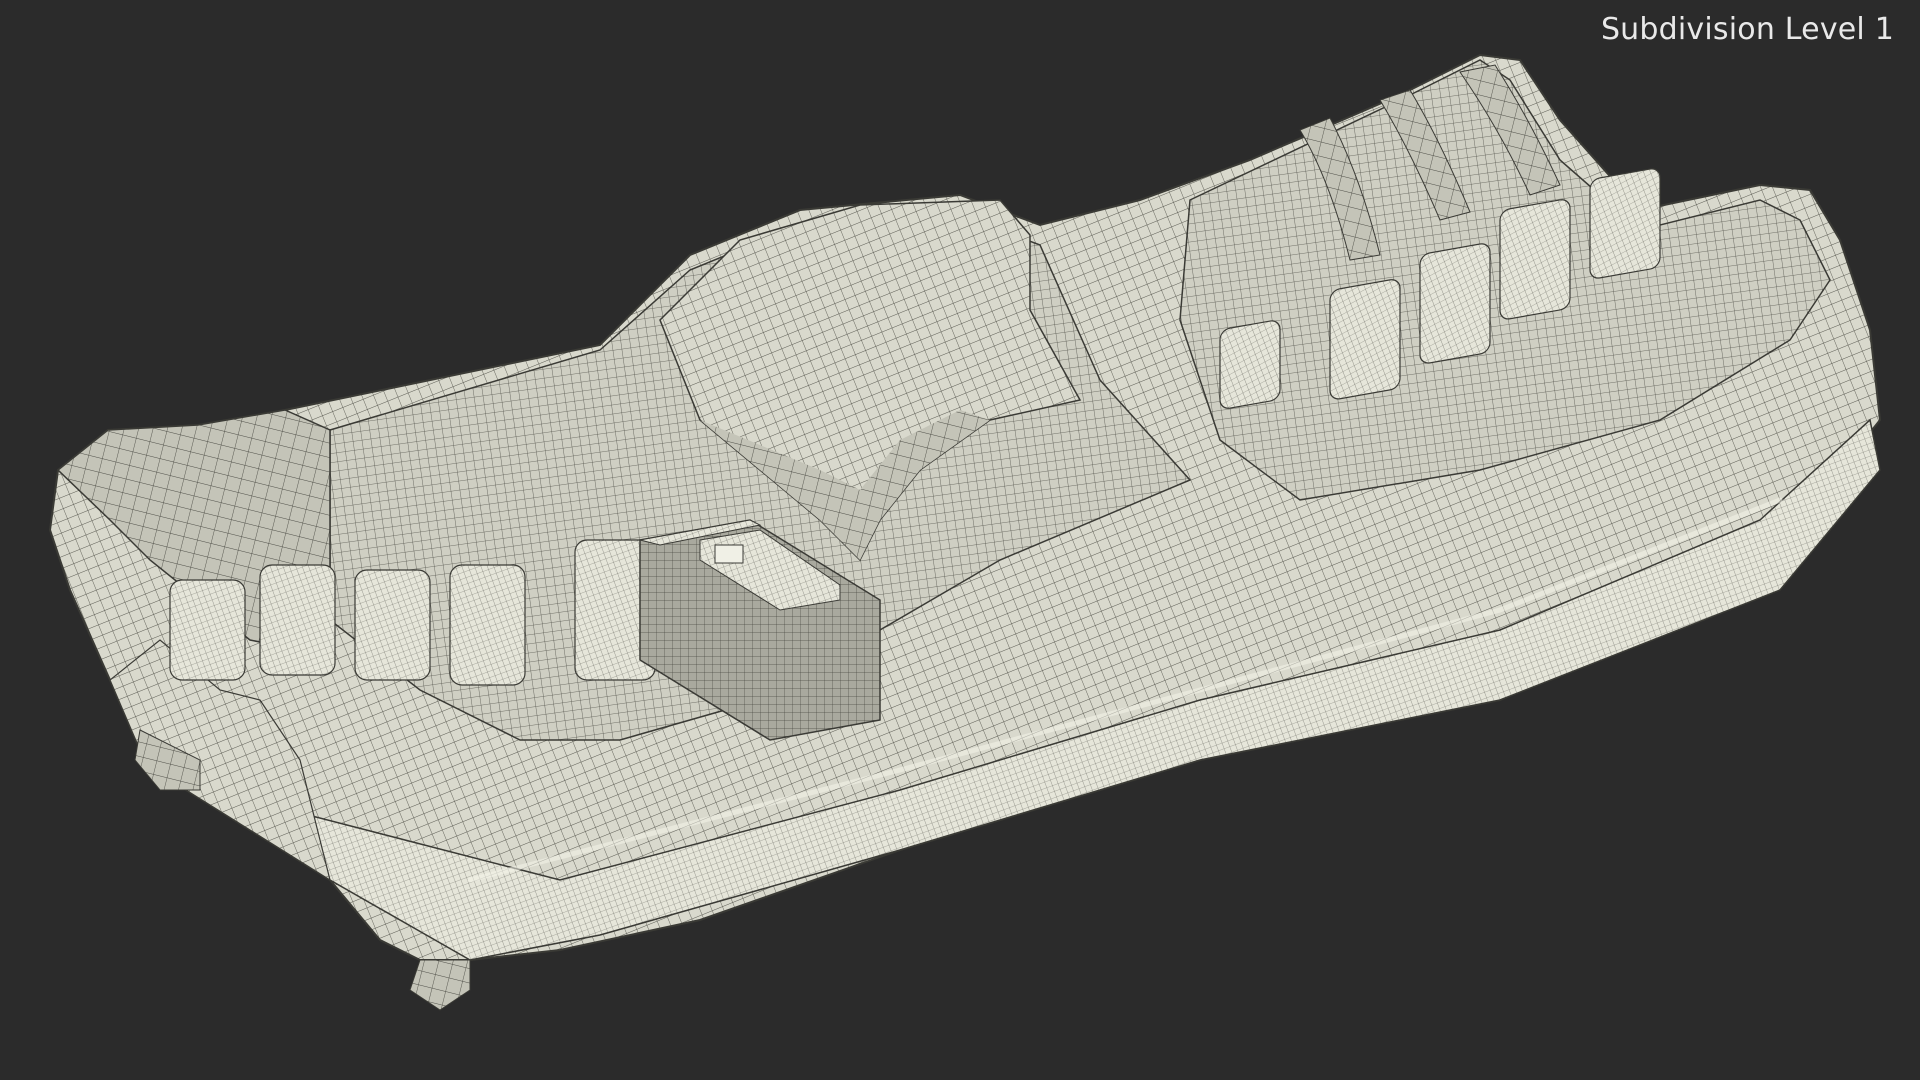 The width and height of the screenshot is (1920, 1080). Describe the element at coordinates (1747, 29) in the screenshot. I see `subdivision-level-label: Subdivision Level 1` at that location.